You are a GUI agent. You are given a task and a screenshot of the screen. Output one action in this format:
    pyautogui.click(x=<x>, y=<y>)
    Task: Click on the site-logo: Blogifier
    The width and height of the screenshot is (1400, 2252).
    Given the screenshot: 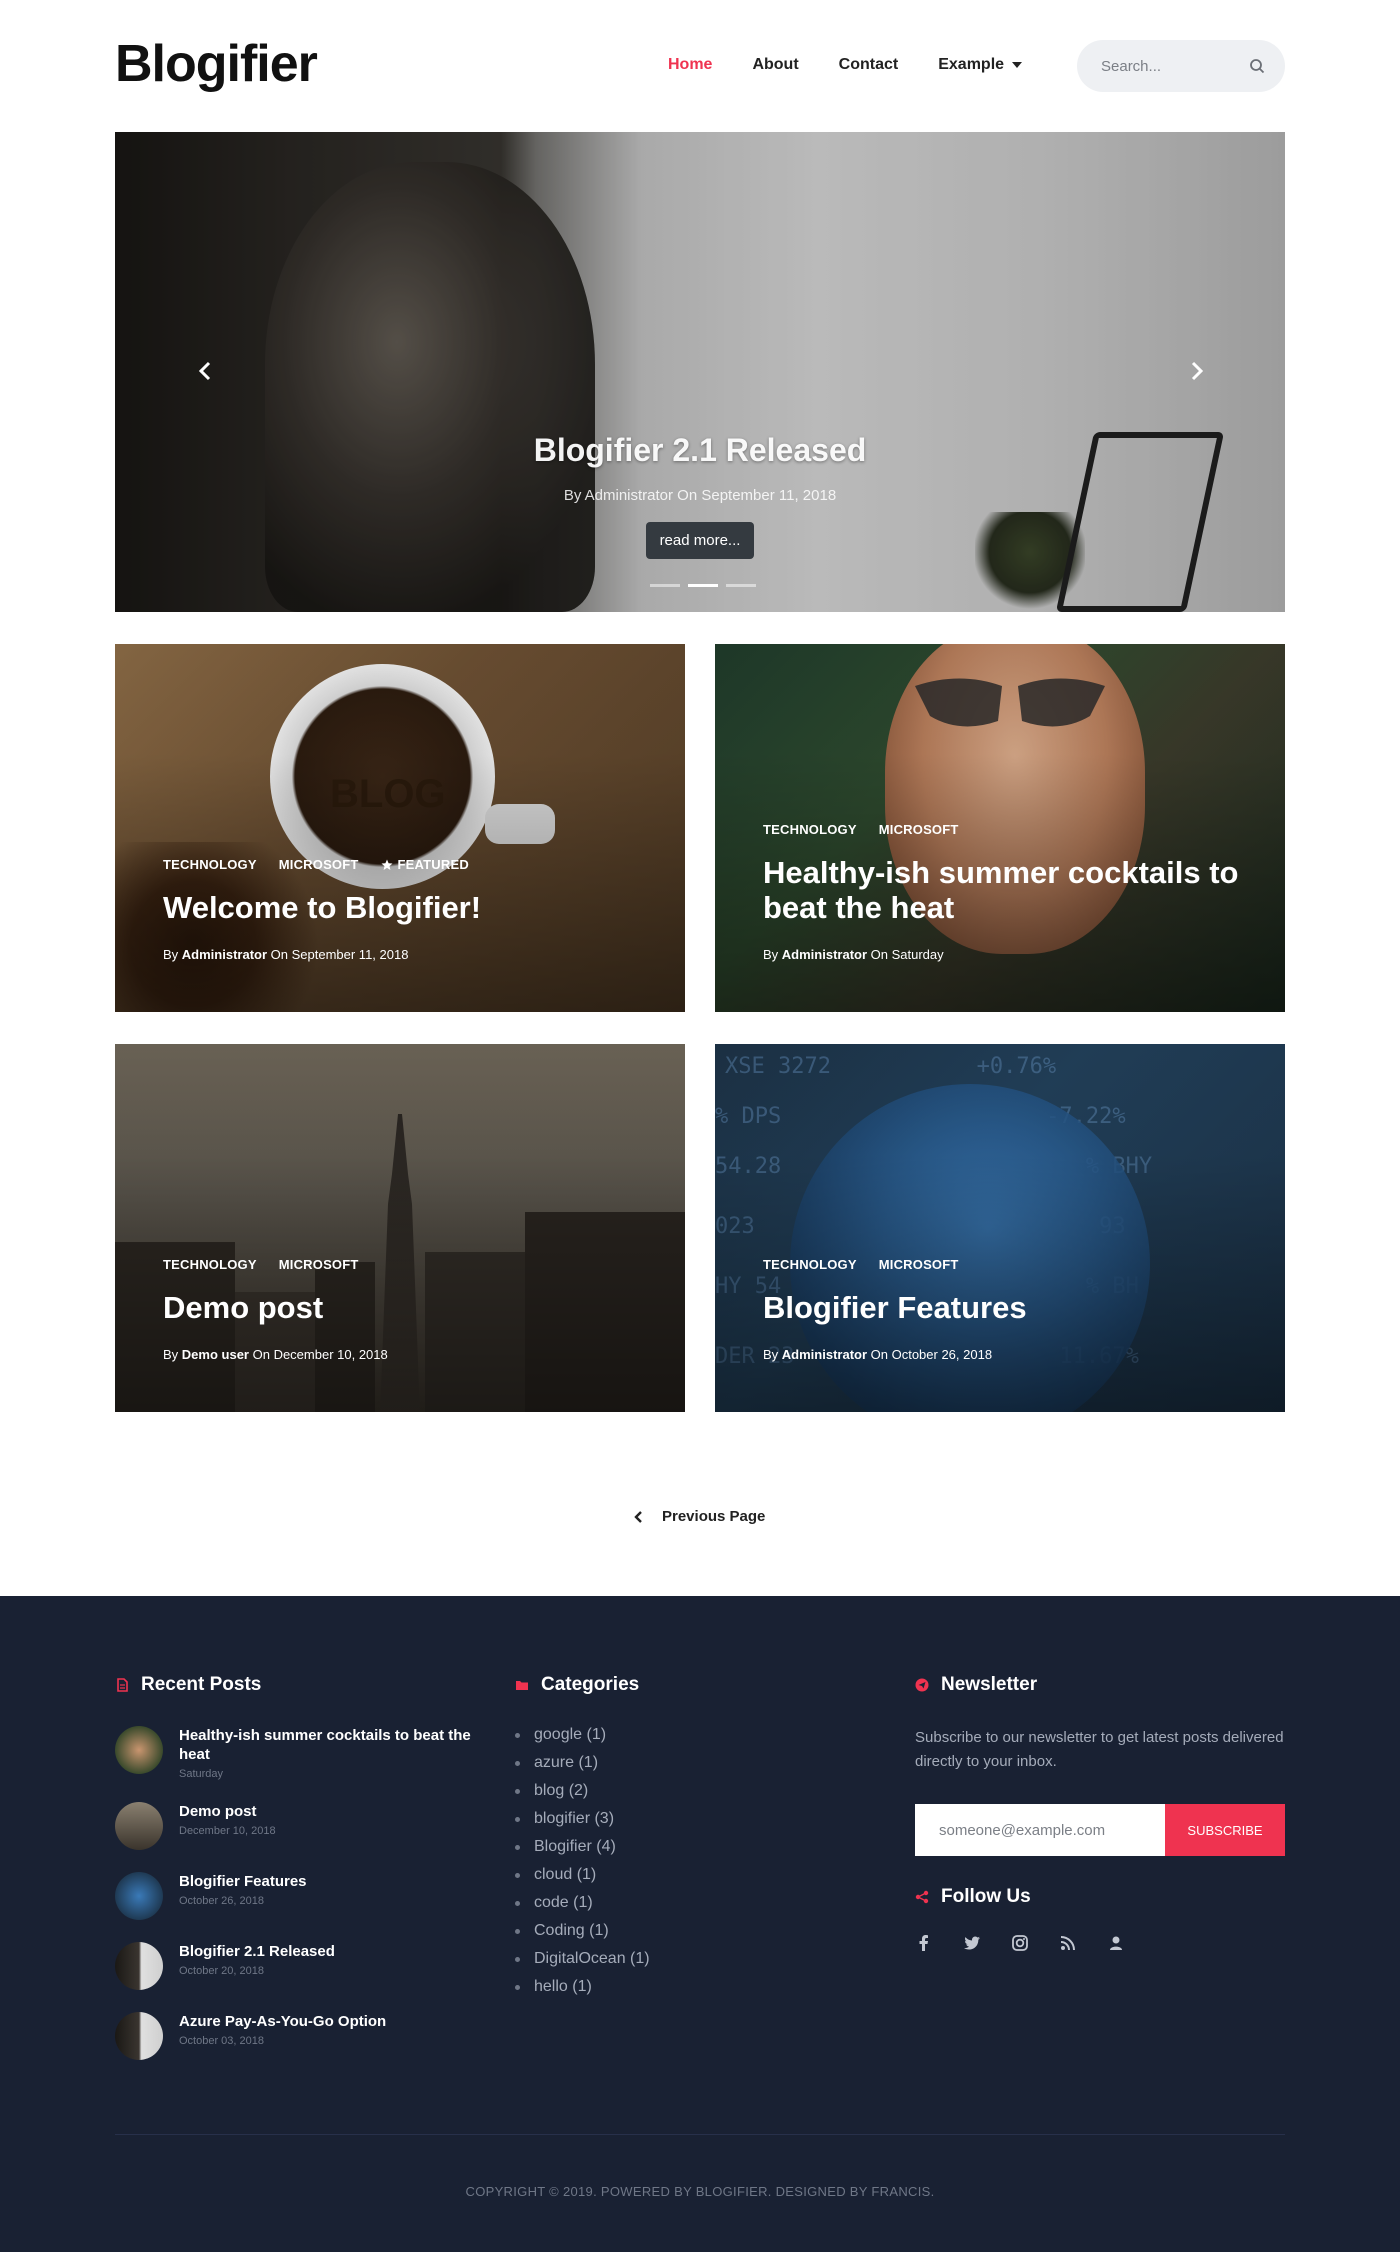 What is the action you would take?
    pyautogui.click(x=216, y=64)
    